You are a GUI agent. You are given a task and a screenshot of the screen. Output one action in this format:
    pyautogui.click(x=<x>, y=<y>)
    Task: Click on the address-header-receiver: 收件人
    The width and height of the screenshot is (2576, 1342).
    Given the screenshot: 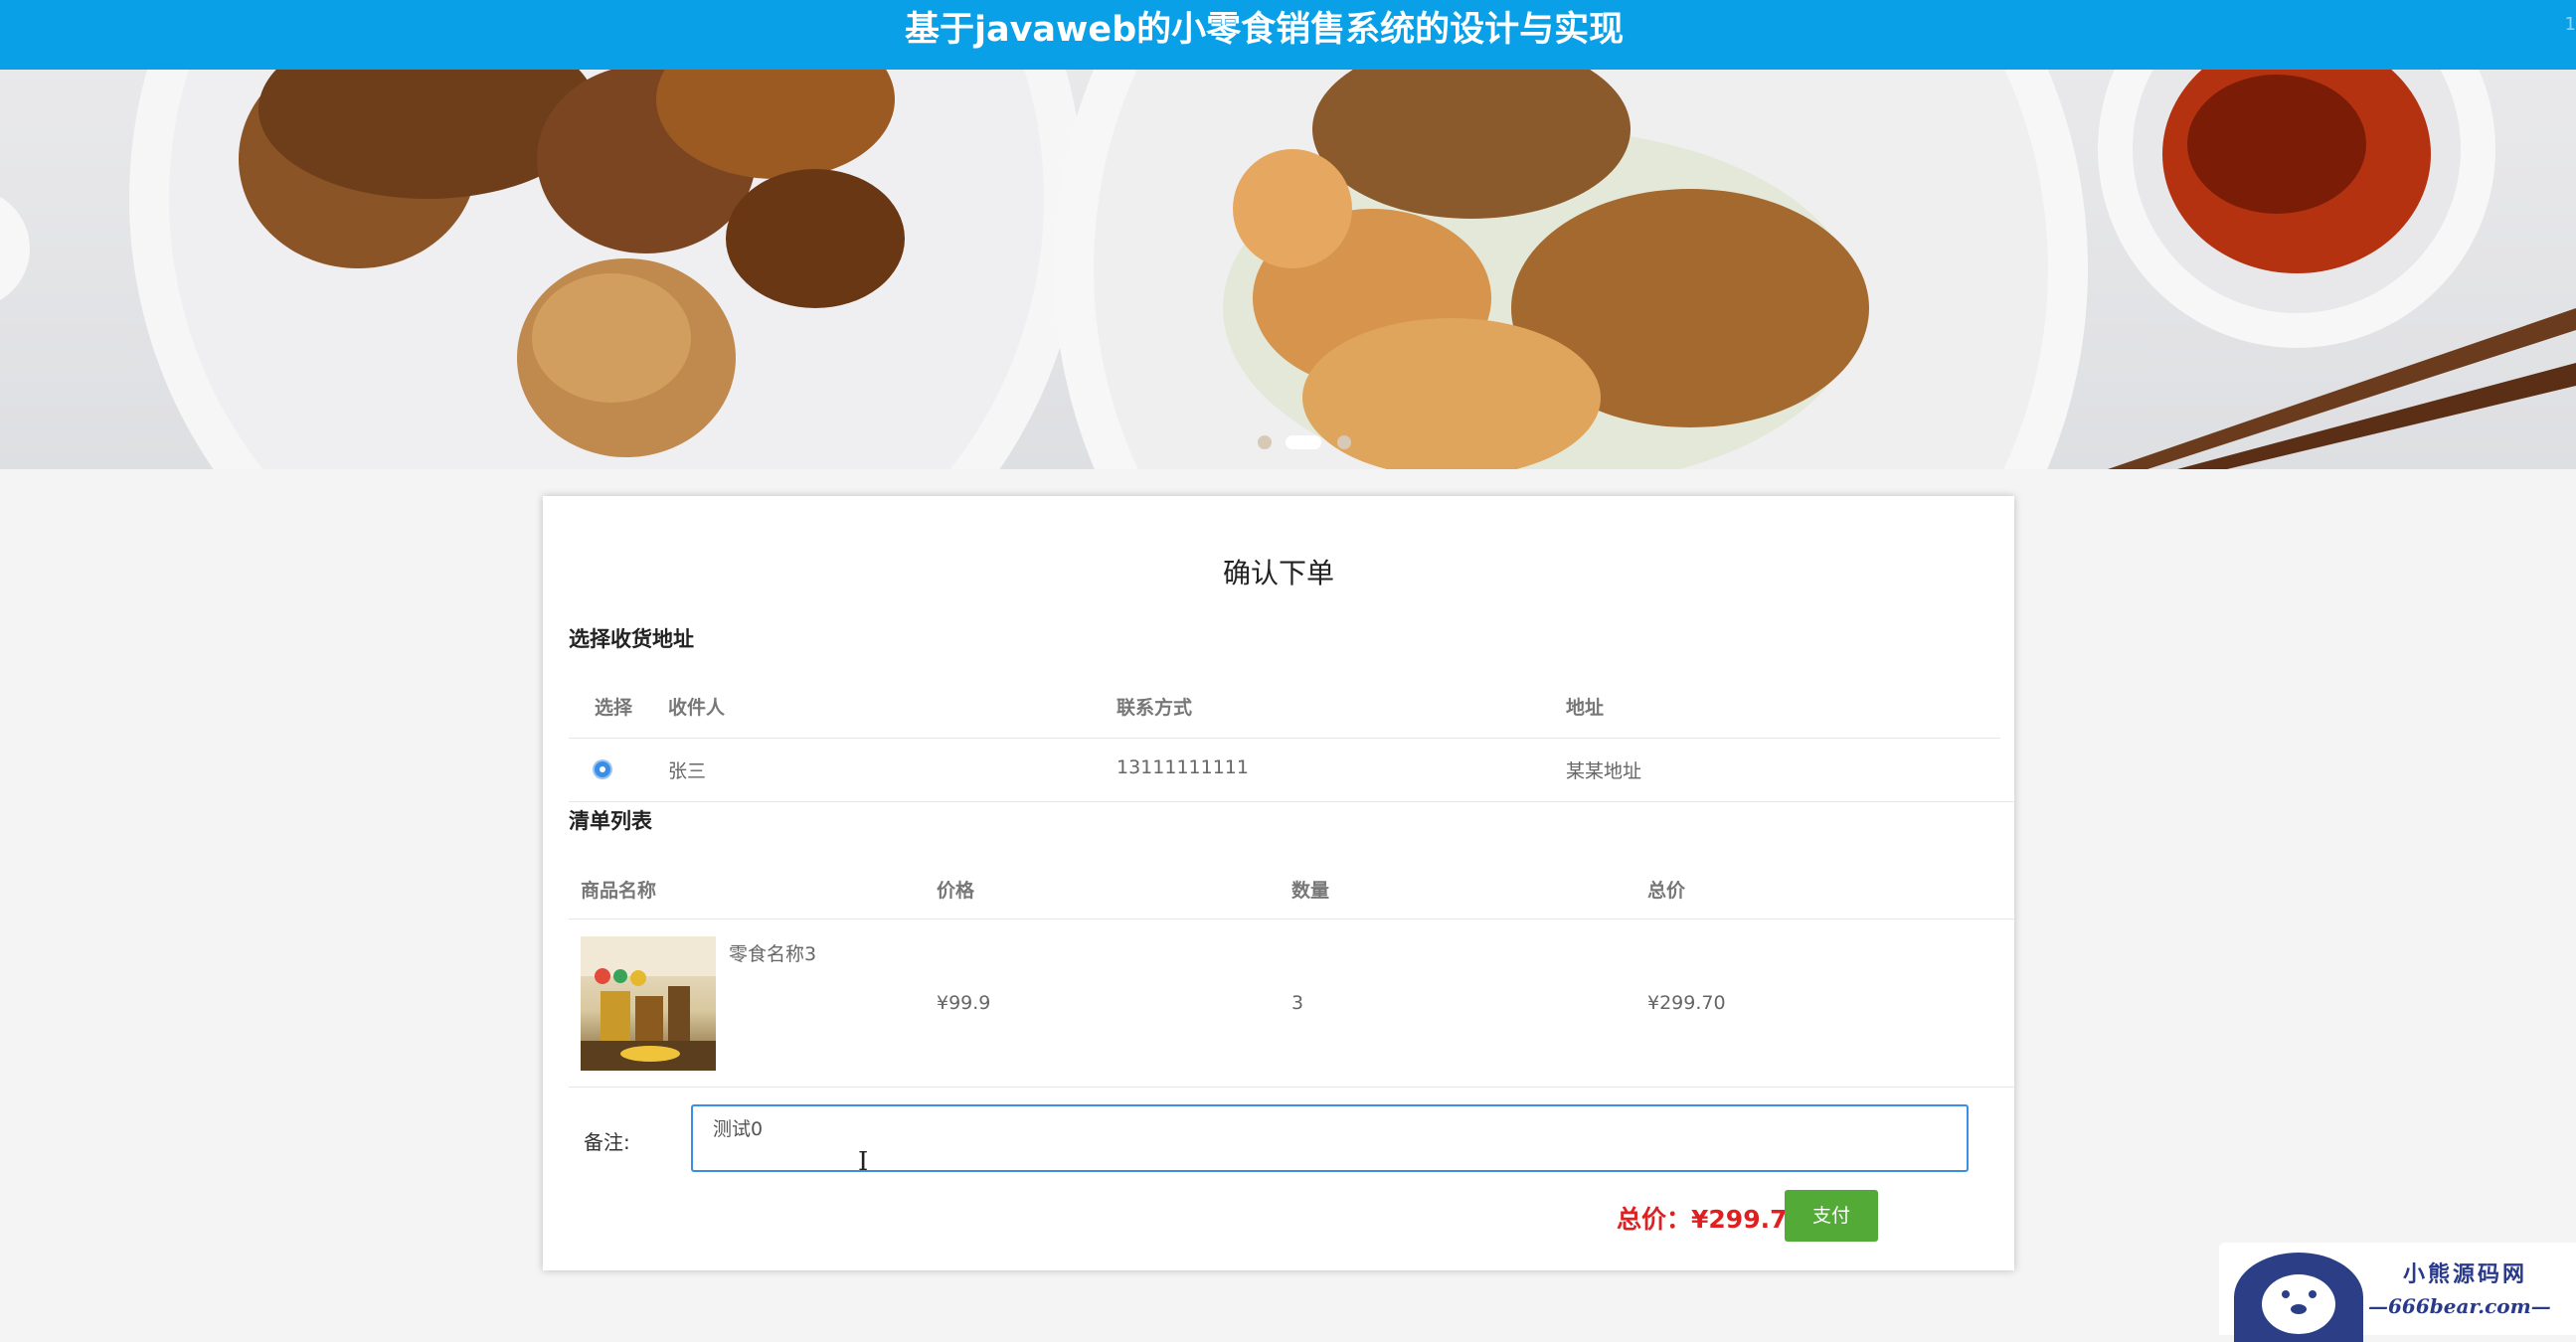 What is the action you would take?
    pyautogui.click(x=697, y=708)
    